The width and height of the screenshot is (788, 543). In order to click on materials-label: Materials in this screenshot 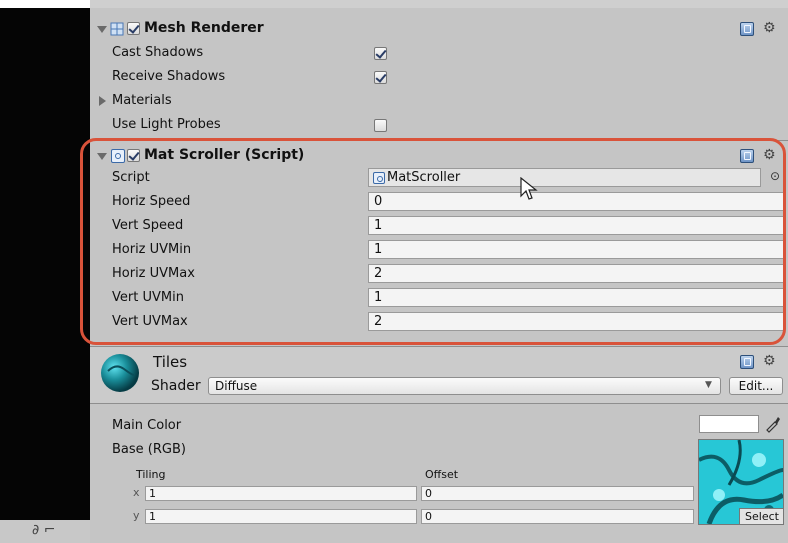, I will do `click(142, 100)`.